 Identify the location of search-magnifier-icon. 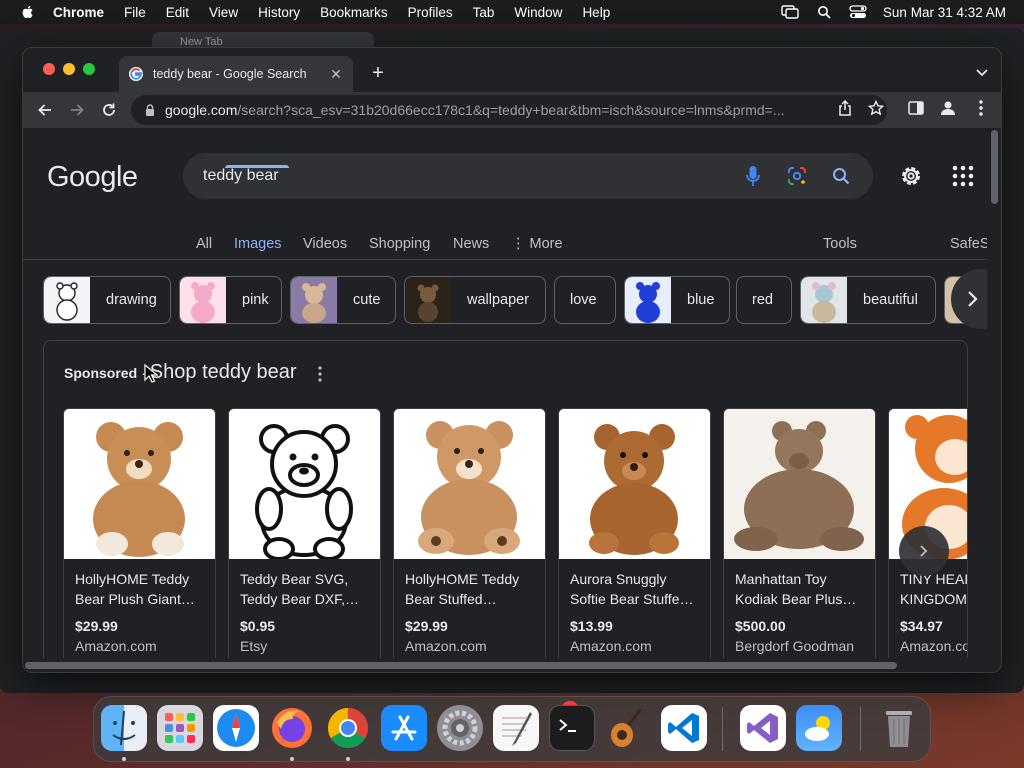
(841, 176).